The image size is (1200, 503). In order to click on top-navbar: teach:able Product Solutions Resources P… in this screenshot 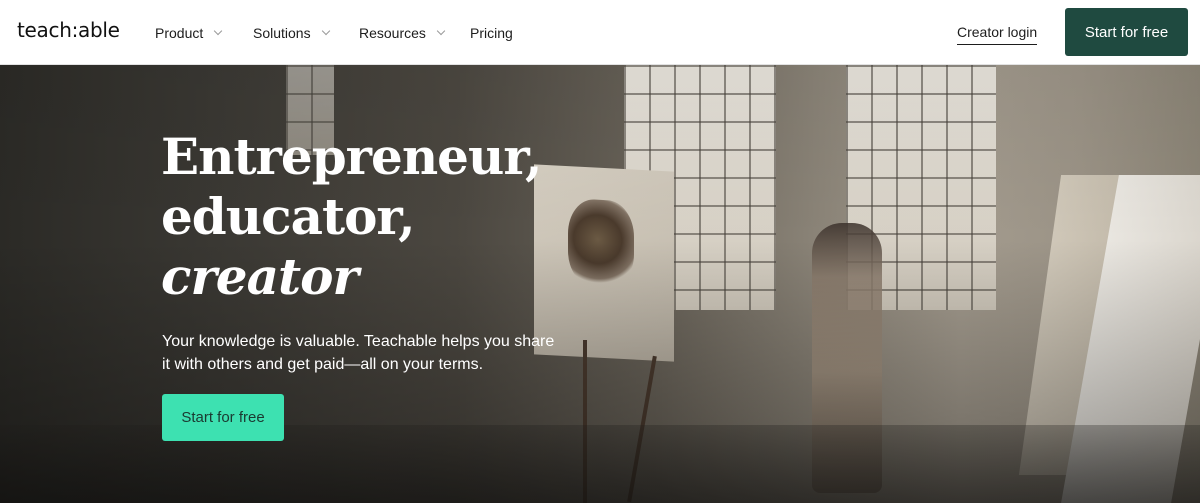, I will do `click(600, 32)`.